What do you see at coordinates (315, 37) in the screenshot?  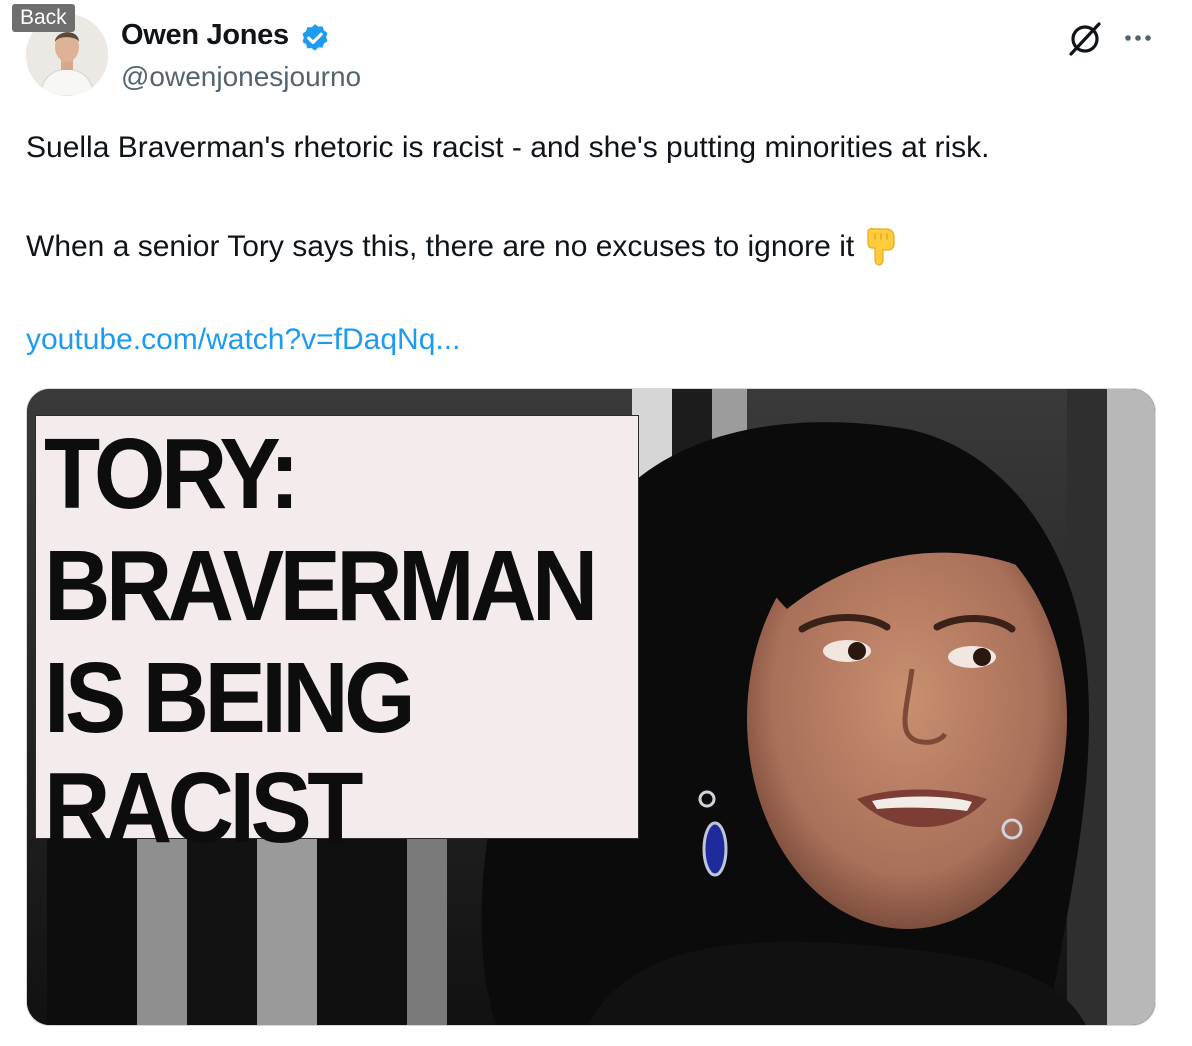 I see `verified-badge-icon` at bounding box center [315, 37].